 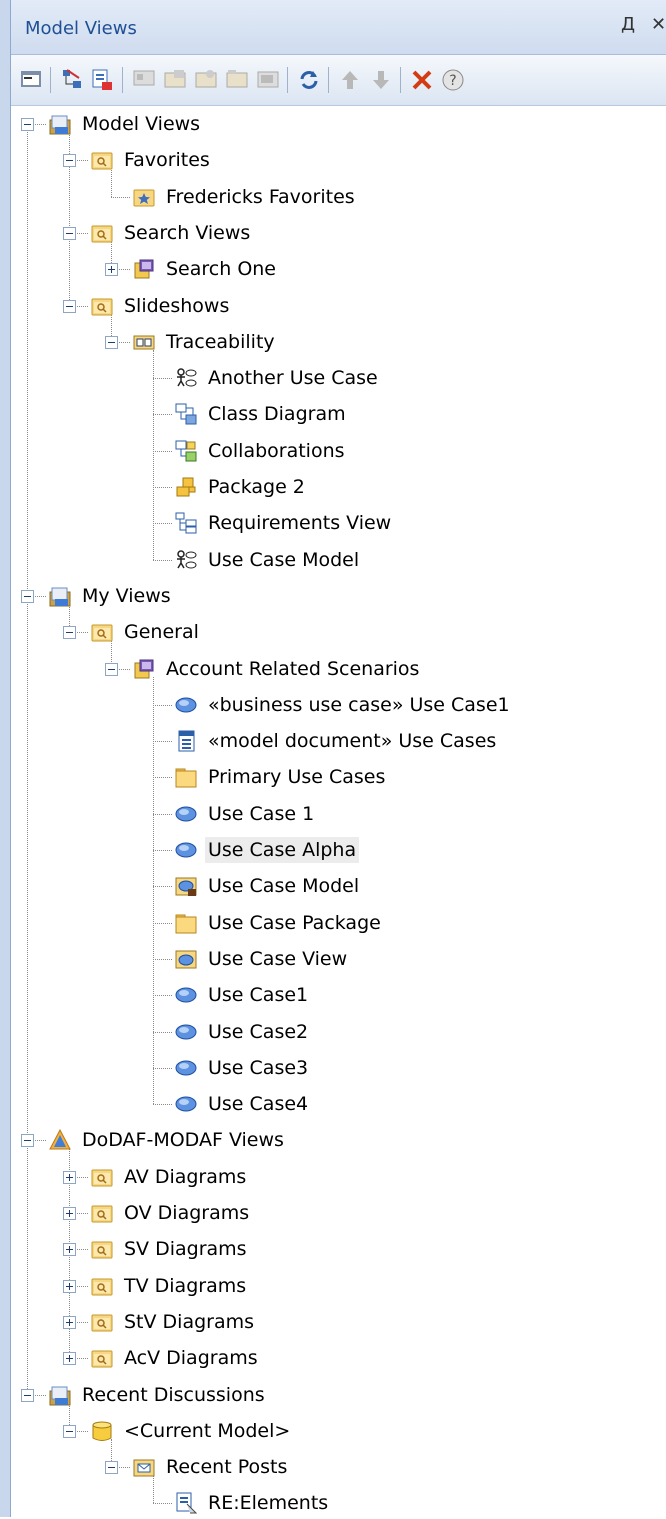 What do you see at coordinates (267, 850) in the screenshot?
I see `tree-node: Use Case Alpha` at bounding box center [267, 850].